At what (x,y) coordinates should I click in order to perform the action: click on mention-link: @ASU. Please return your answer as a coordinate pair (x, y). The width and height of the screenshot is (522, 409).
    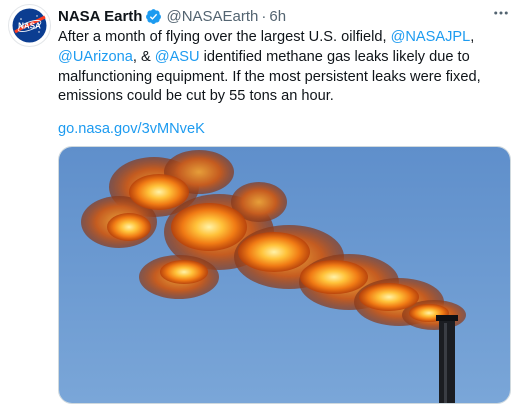
    Looking at the image, I should click on (177, 57).